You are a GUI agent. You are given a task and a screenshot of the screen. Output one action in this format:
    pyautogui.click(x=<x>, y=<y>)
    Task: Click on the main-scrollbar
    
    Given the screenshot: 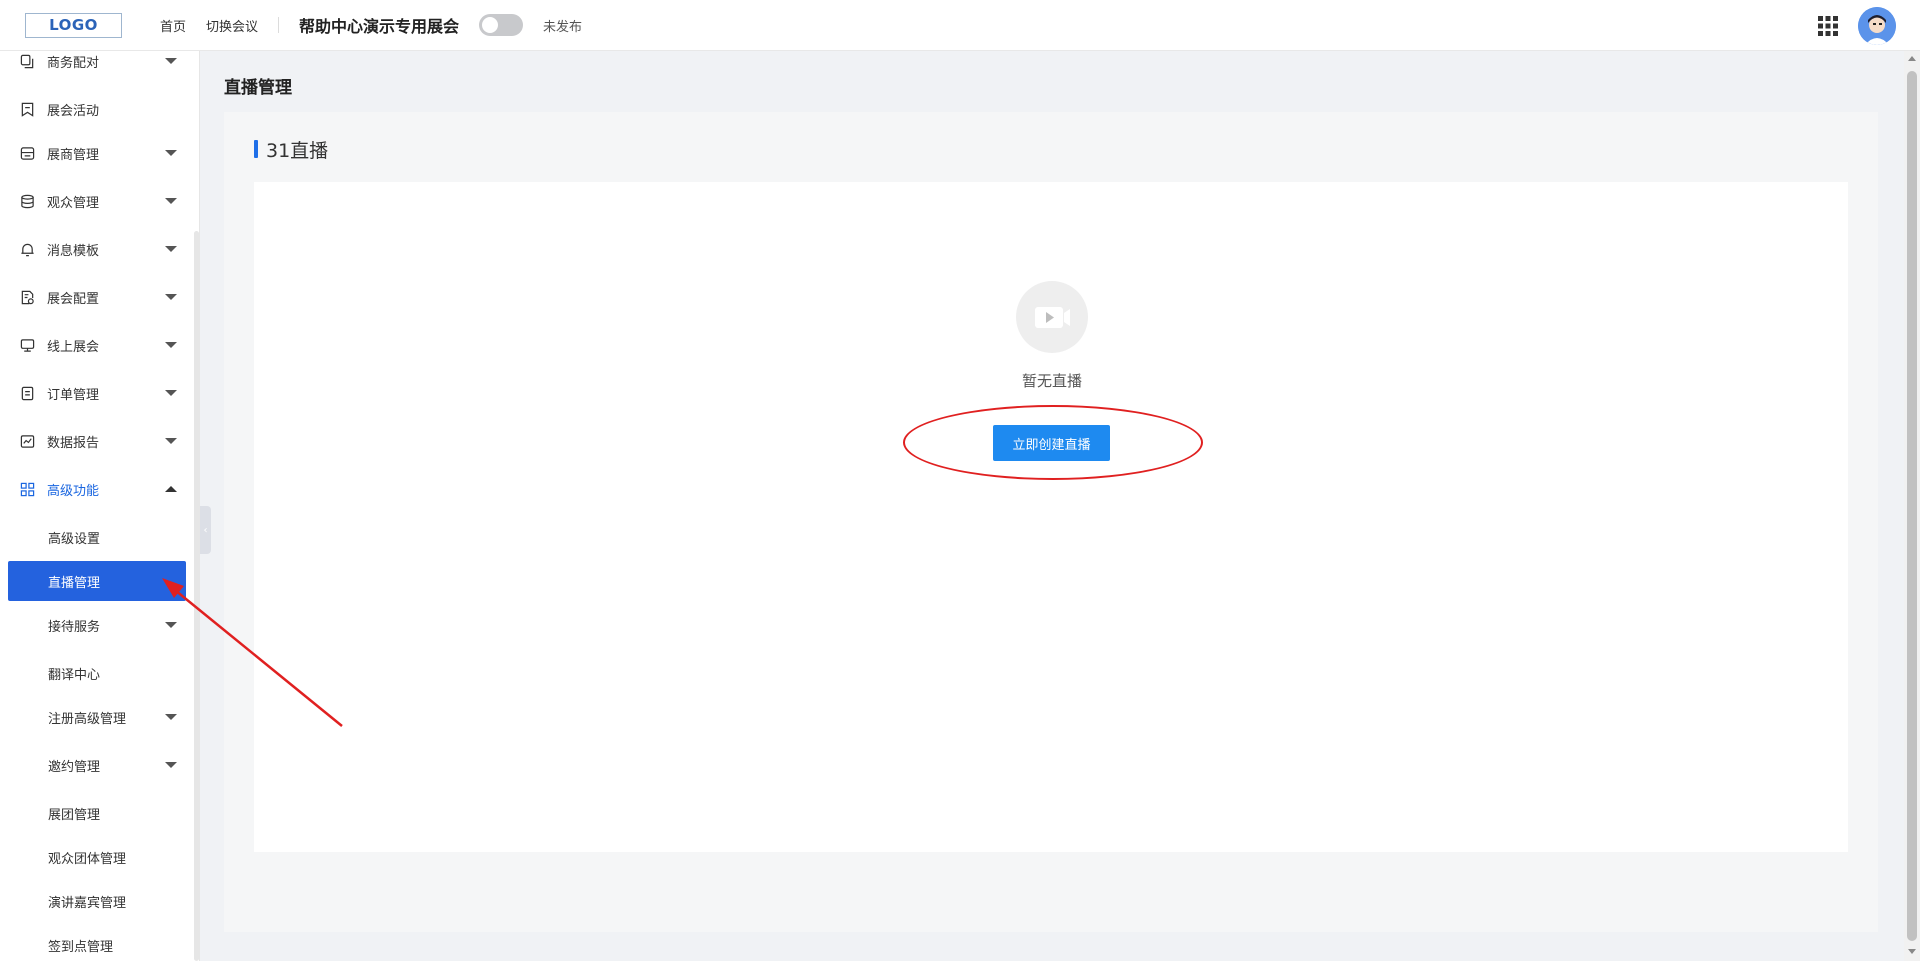 What is the action you would take?
    pyautogui.click(x=1912, y=506)
    